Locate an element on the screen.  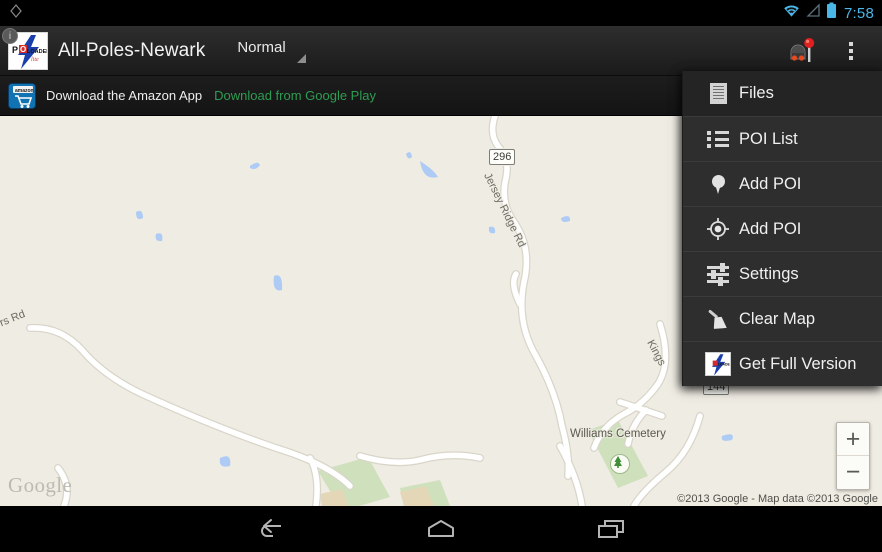
overflow-dots is located at coordinates (851, 50).